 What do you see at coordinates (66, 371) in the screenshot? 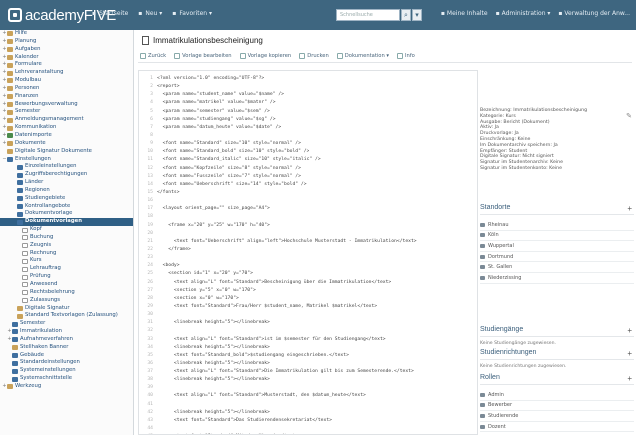
I see `sidebar-item: Systemeinstellungen` at bounding box center [66, 371].